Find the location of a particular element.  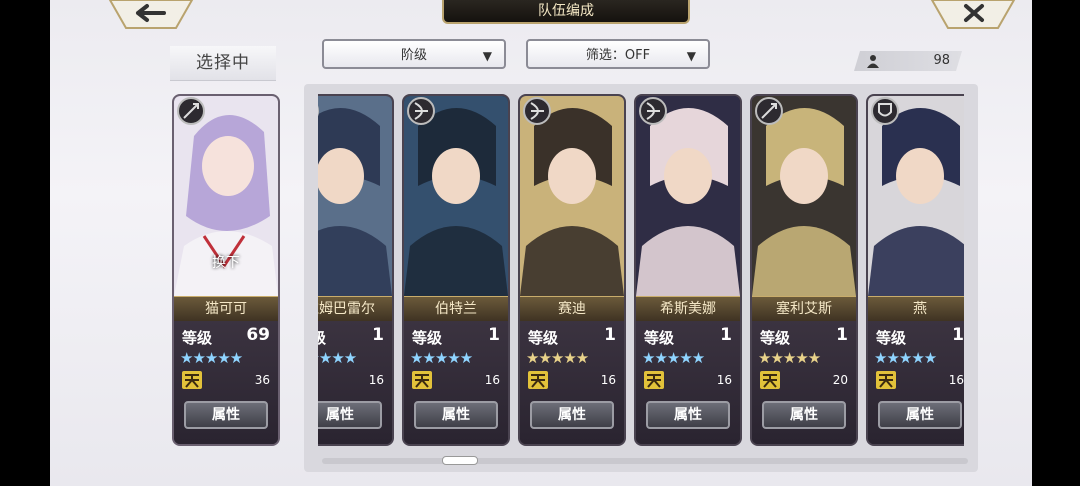

unit-card: 拉姆巴雷尔等级 1 ★★★★★ 16 属性 is located at coordinates (355, 270).